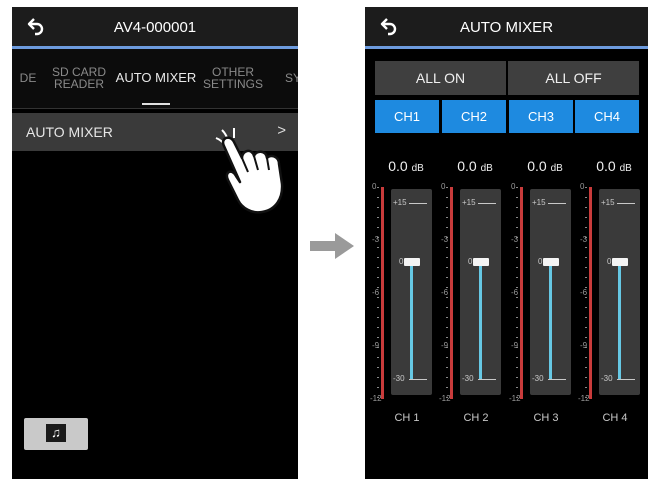  What do you see at coordinates (156, 104) in the screenshot?
I see `active-tab-indicator` at bounding box center [156, 104].